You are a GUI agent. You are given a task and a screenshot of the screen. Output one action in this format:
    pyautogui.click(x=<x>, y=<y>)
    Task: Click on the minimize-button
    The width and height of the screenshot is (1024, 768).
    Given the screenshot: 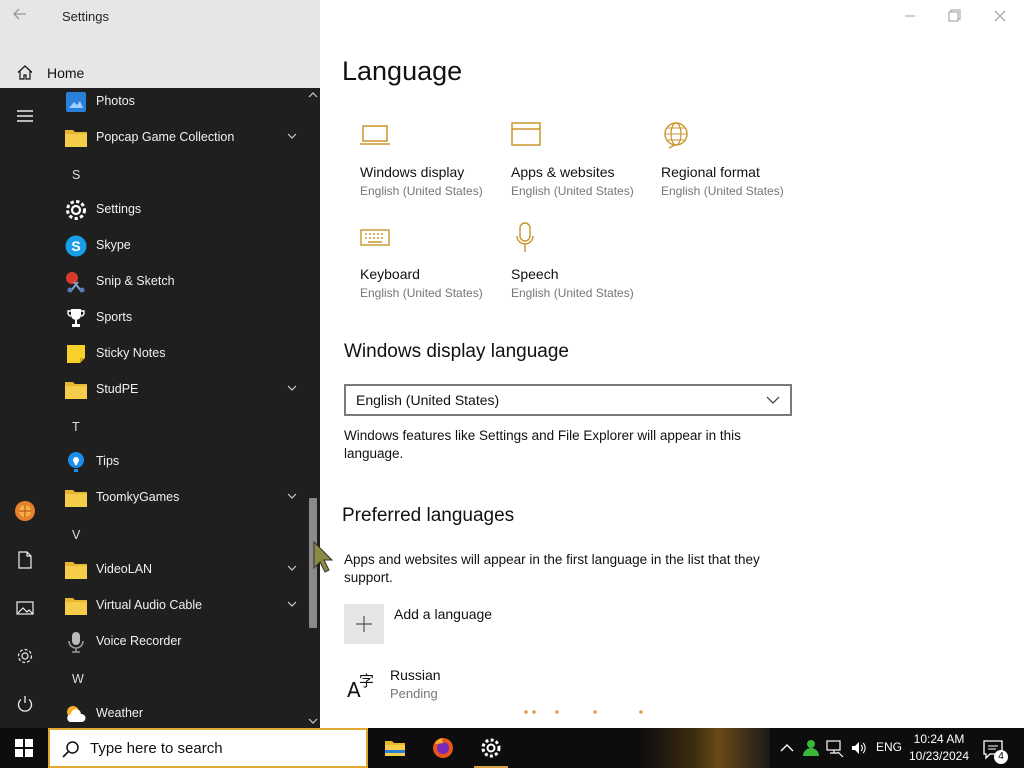 What is the action you would take?
    pyautogui.click(x=910, y=16)
    